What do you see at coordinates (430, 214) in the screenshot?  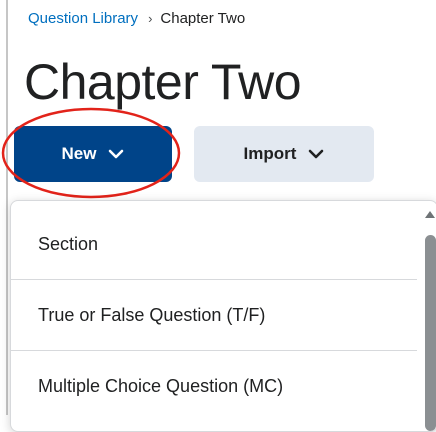 I see `scroll-up-arrow-icon` at bounding box center [430, 214].